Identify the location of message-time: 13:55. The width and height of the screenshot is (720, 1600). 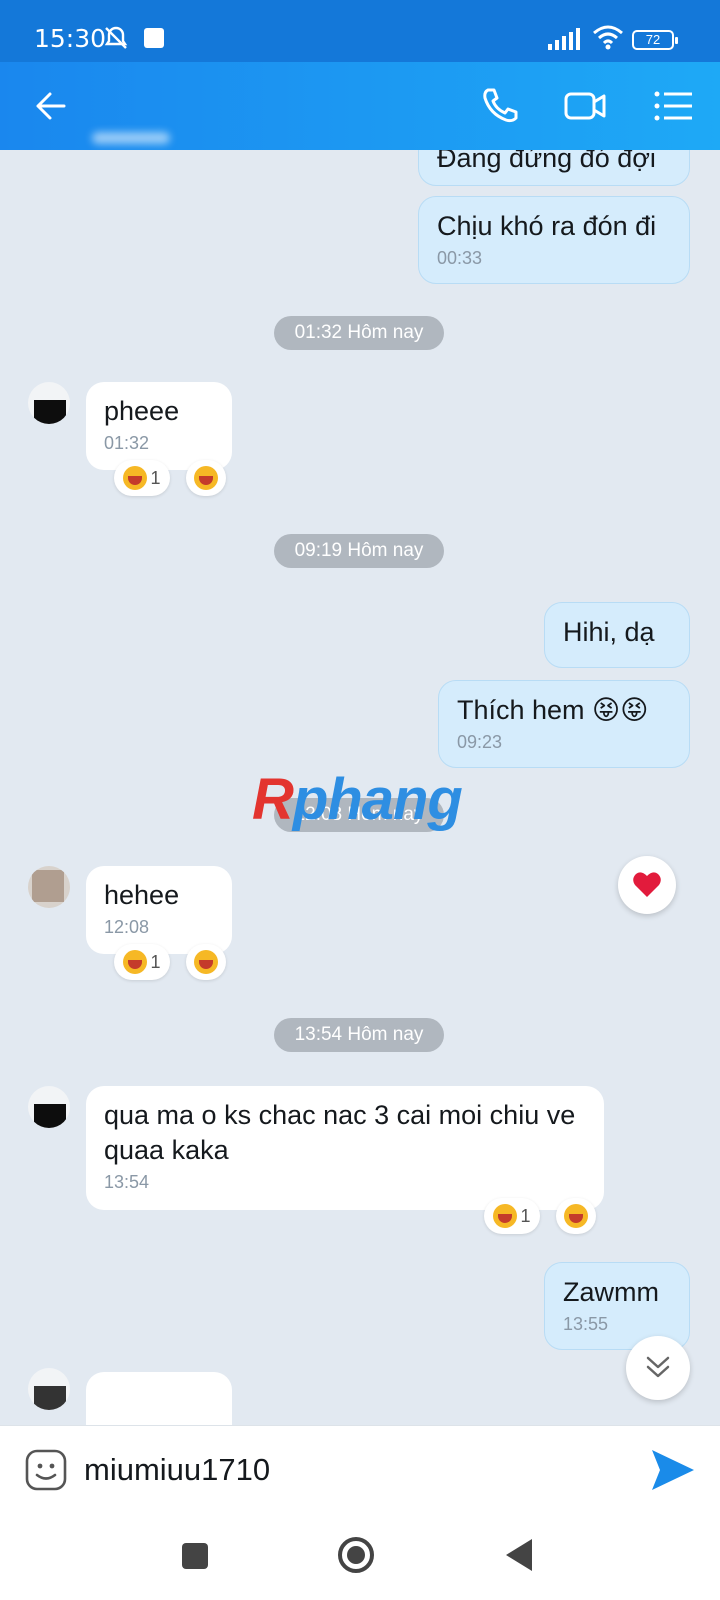
(586, 1324).